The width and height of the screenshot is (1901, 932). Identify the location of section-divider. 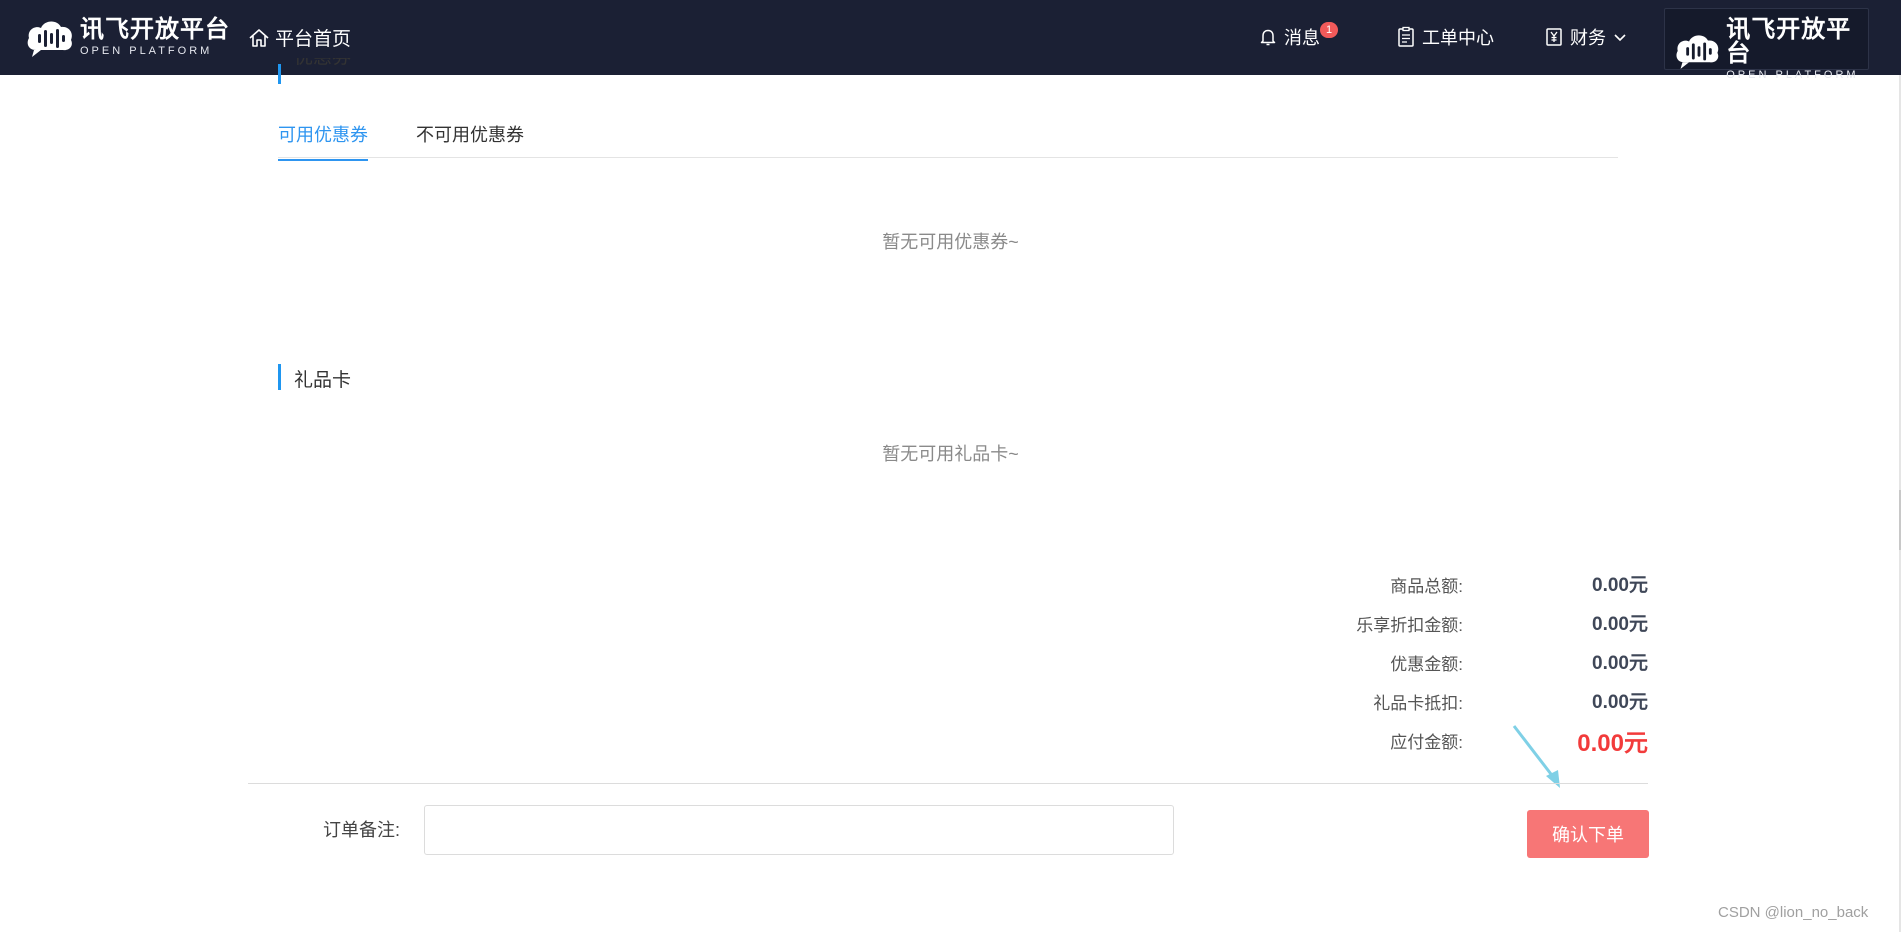
(948, 783).